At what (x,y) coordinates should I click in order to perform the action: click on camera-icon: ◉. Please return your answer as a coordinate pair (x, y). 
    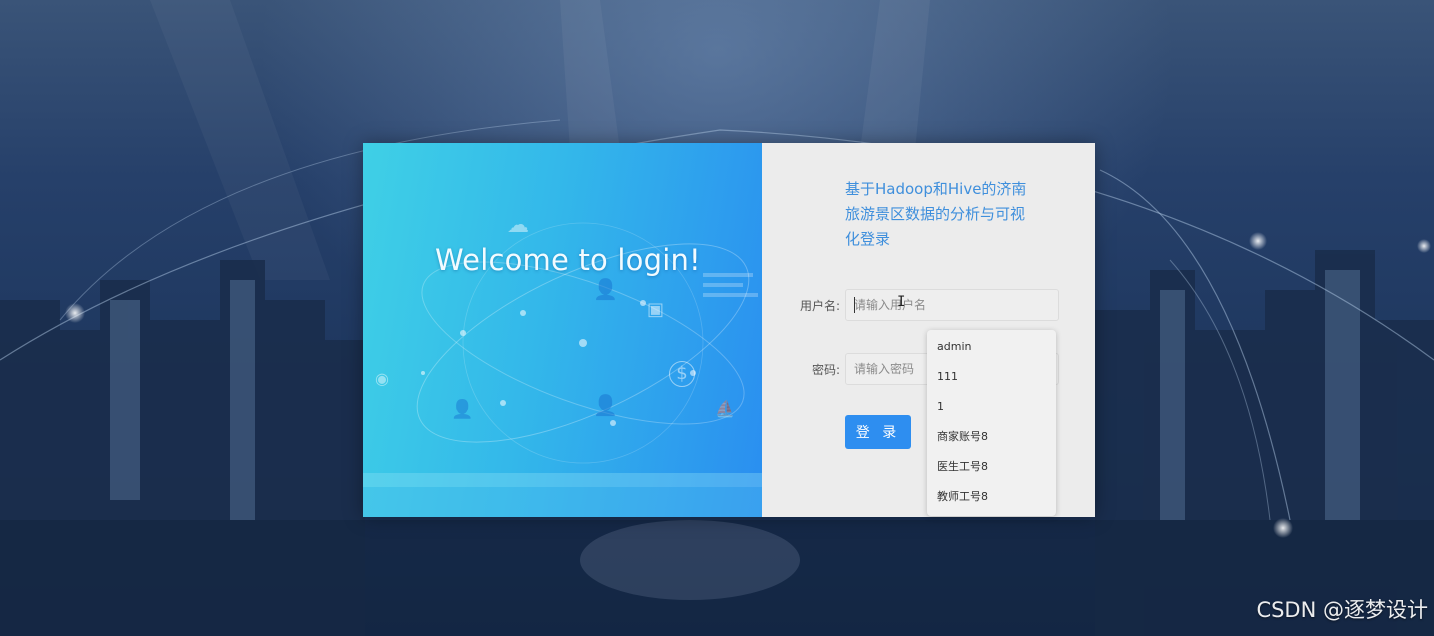
    Looking at the image, I should click on (382, 378).